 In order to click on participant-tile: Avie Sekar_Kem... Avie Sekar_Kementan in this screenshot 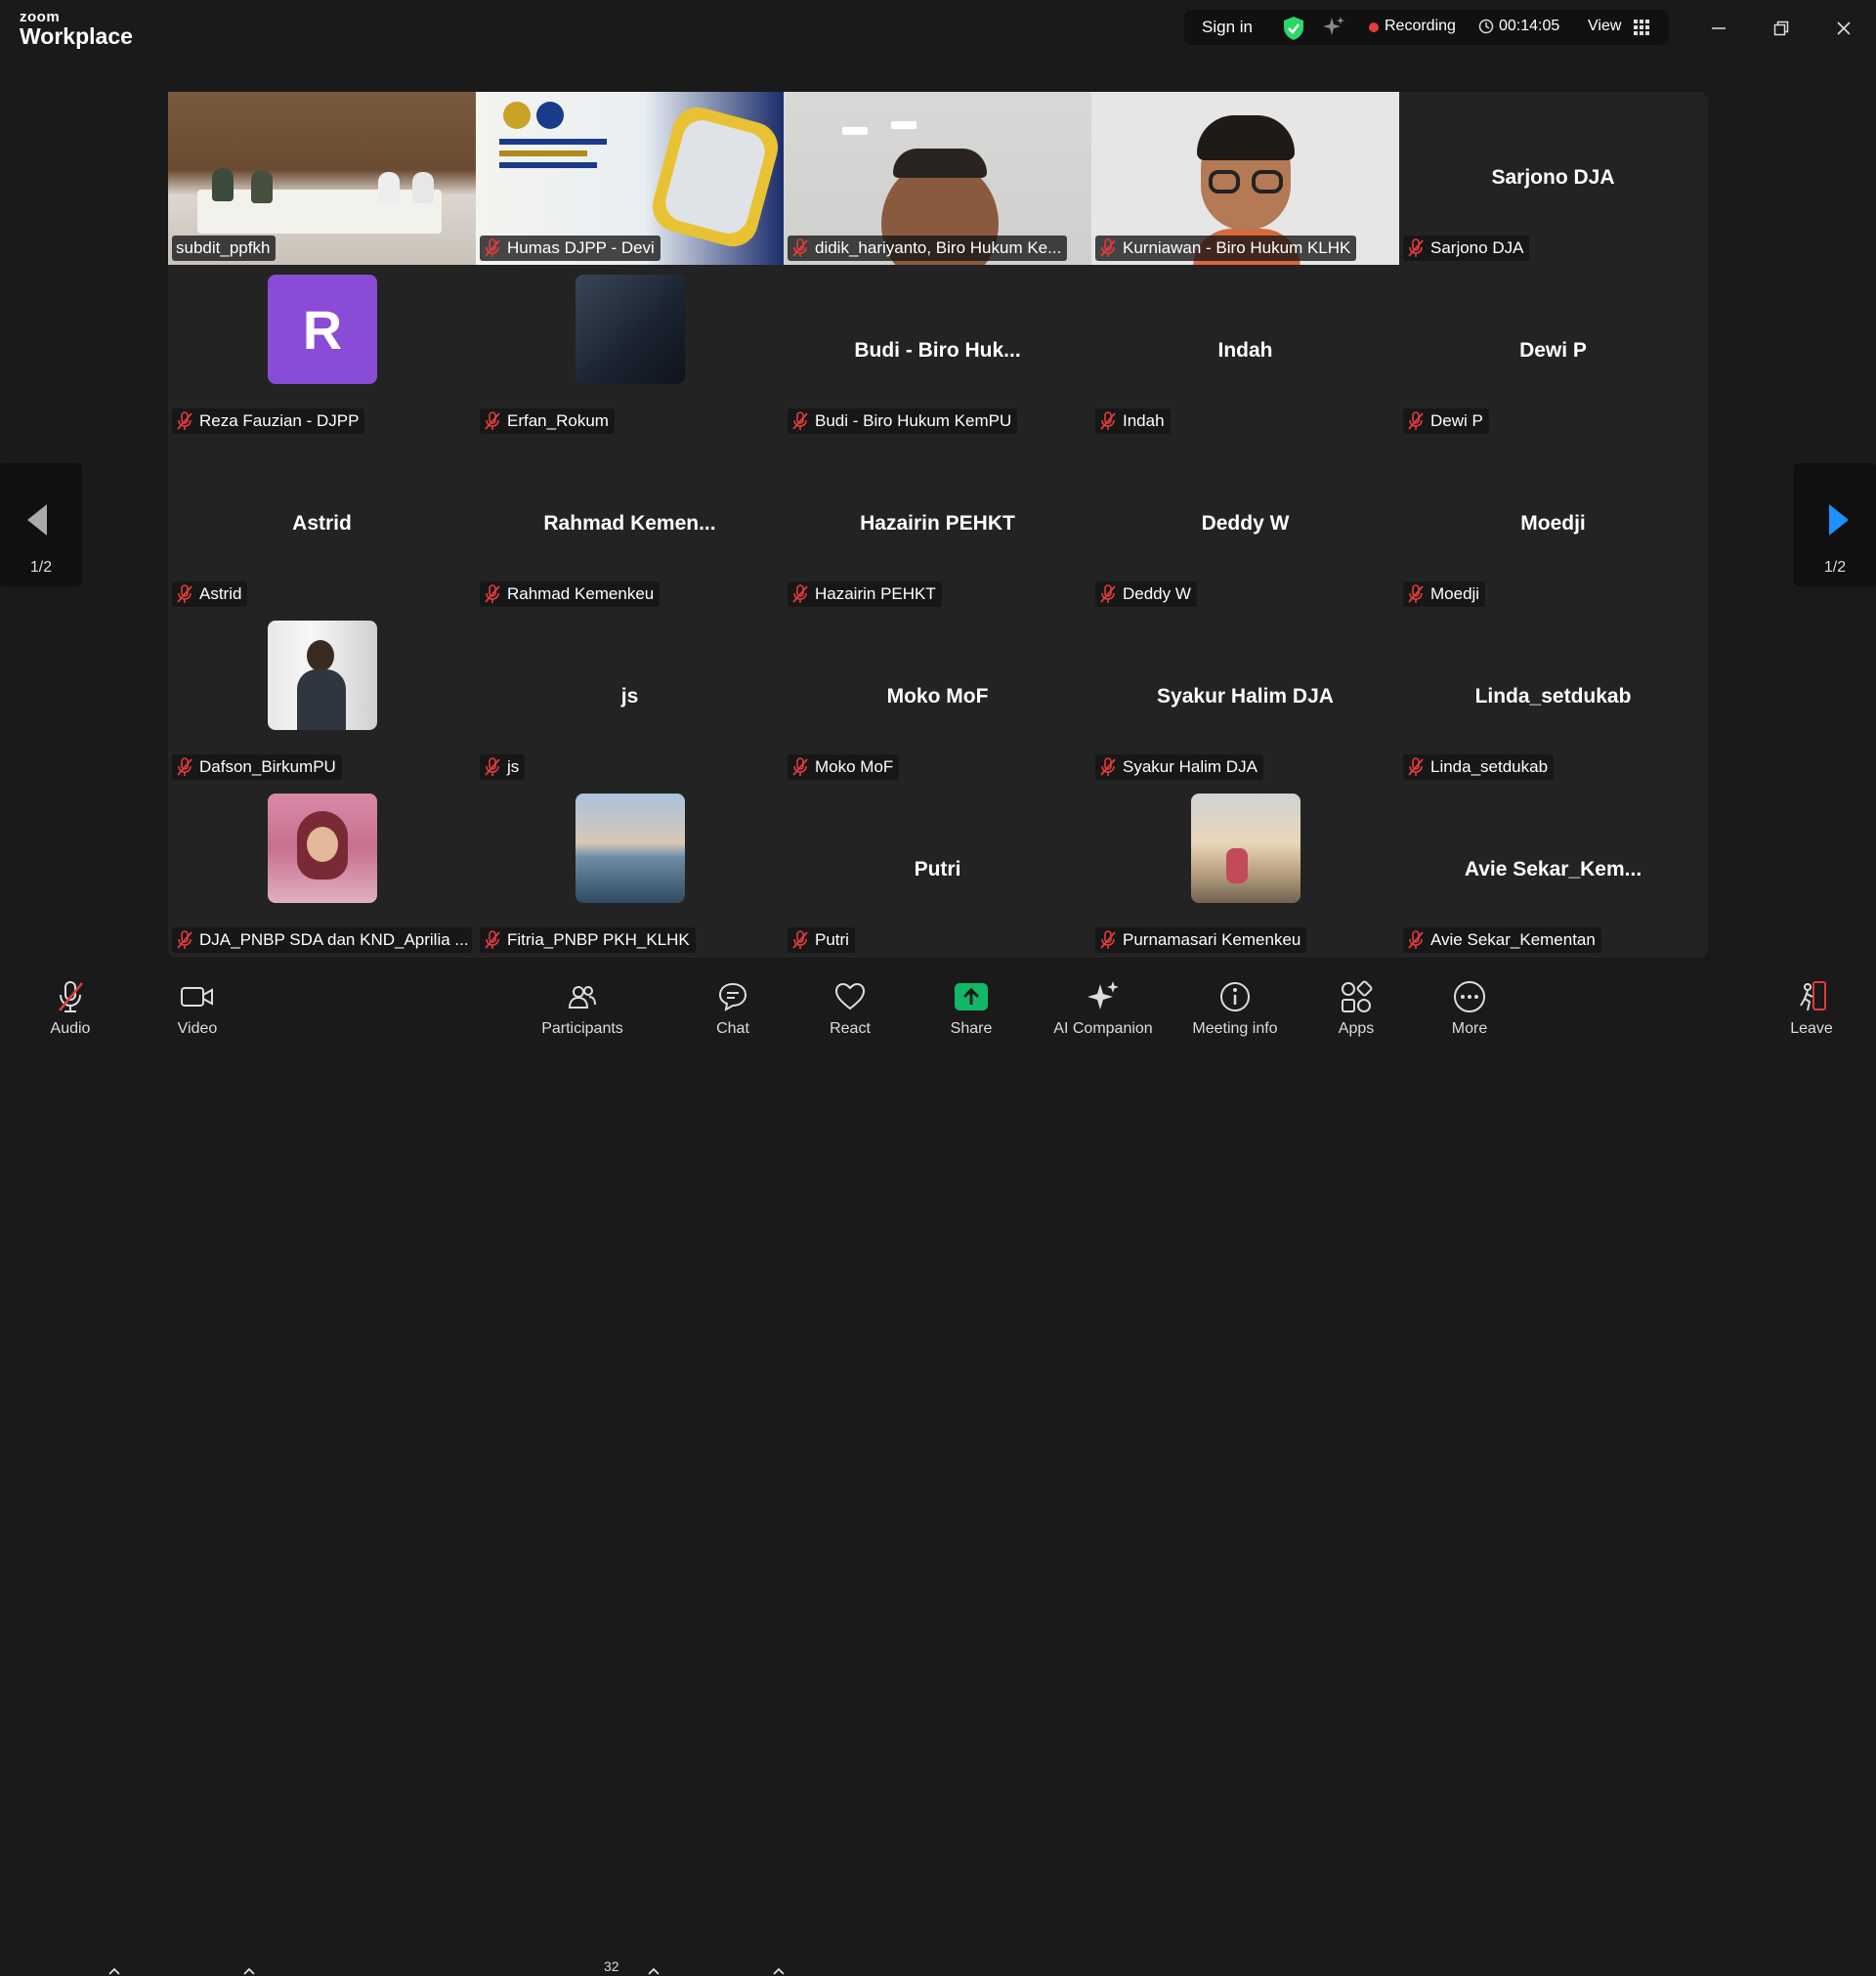, I will do `click(1553, 870)`.